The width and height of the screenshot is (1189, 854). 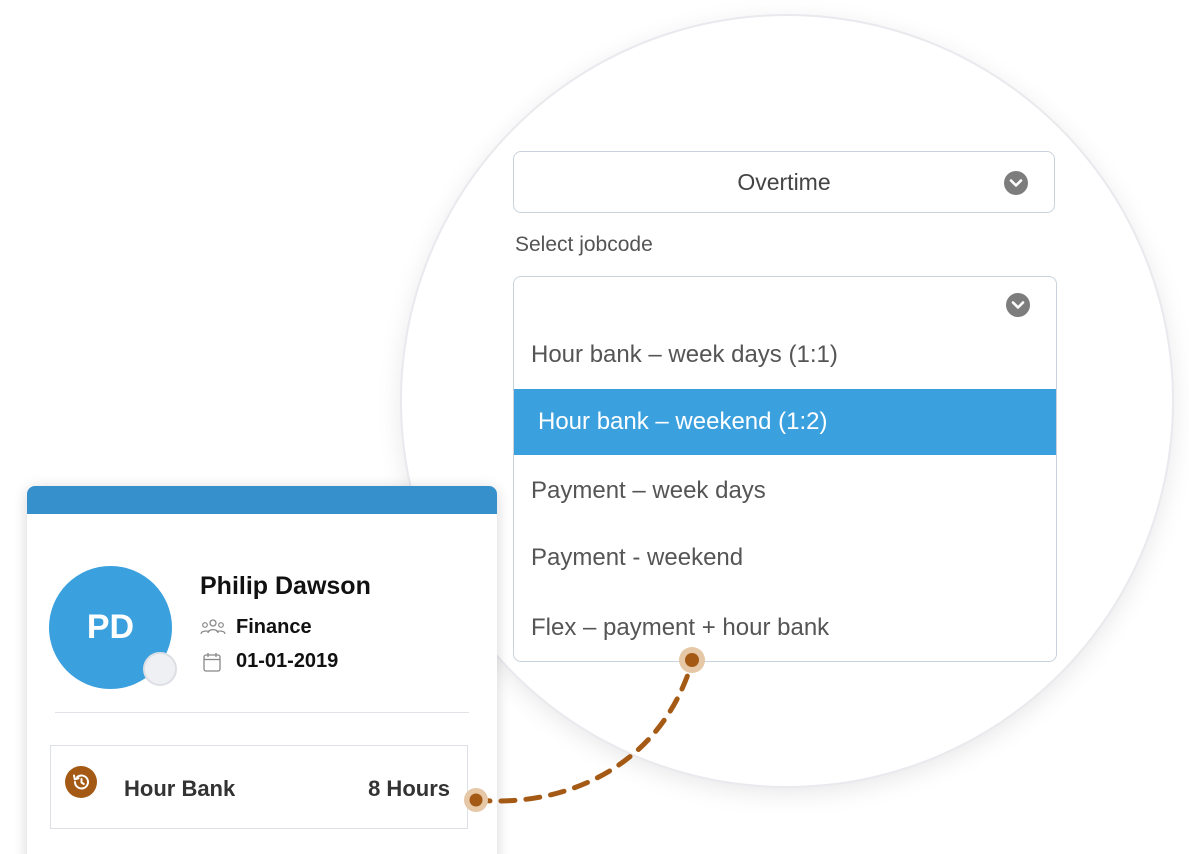 I want to click on jobcode-option-selected: Hour bank – weekend (1:2), so click(x=785, y=422).